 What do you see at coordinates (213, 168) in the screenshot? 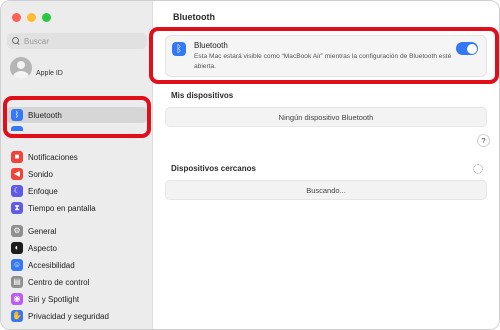
I see `nearby-devices-heading: Dispositivos cercanos` at bounding box center [213, 168].